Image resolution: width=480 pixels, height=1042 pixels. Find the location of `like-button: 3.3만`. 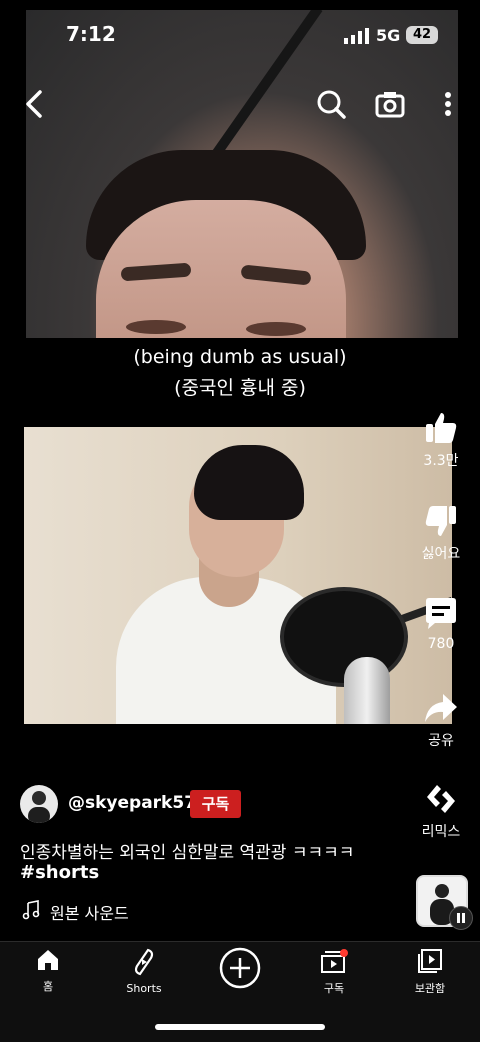

like-button: 3.3만 is located at coordinates (441, 440).